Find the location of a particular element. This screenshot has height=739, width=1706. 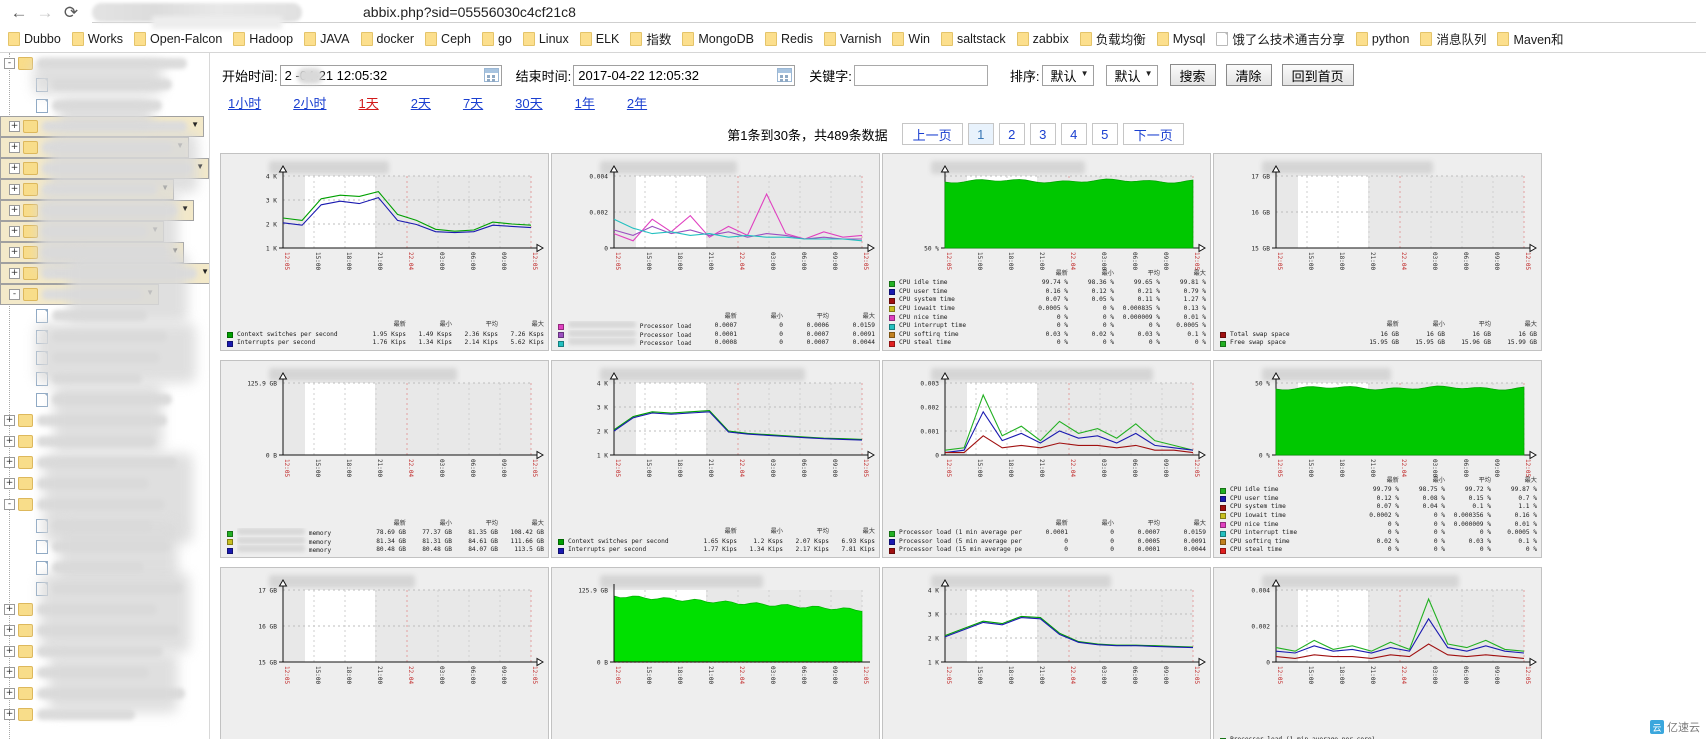

range-link: 2小时 is located at coordinates (309, 102).